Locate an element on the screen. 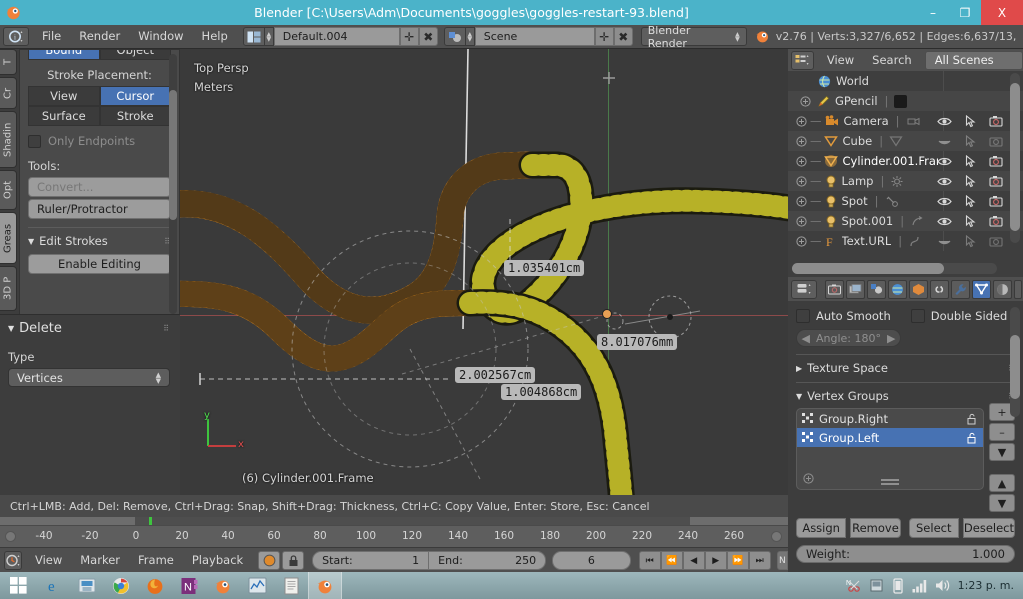 This screenshot has width=1023, height=599. timeline-editor-type-icon is located at coordinates (13, 560).